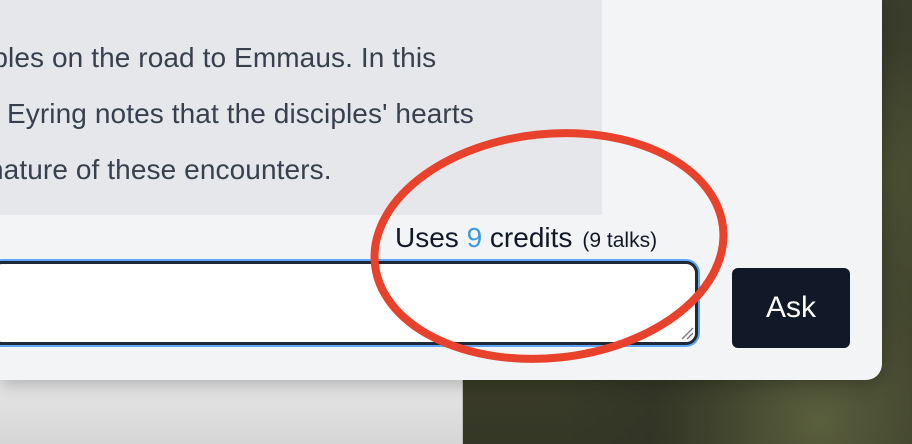 Image resolution: width=912 pixels, height=444 pixels. Describe the element at coordinates (620, 240) in the screenshot. I see `talks-count: (9 talks)` at that location.